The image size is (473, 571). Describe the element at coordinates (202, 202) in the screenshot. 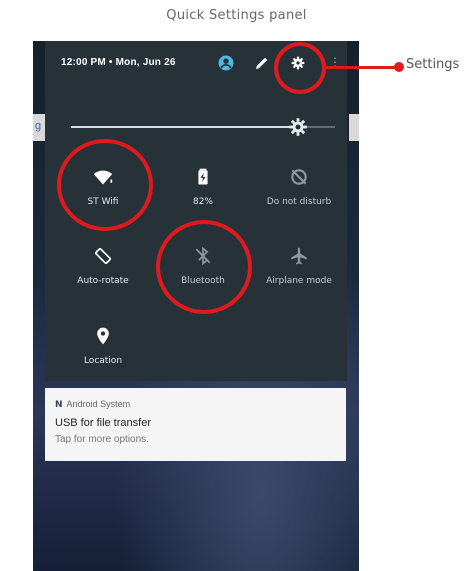

I see `tile-battery-label: 82%` at that location.